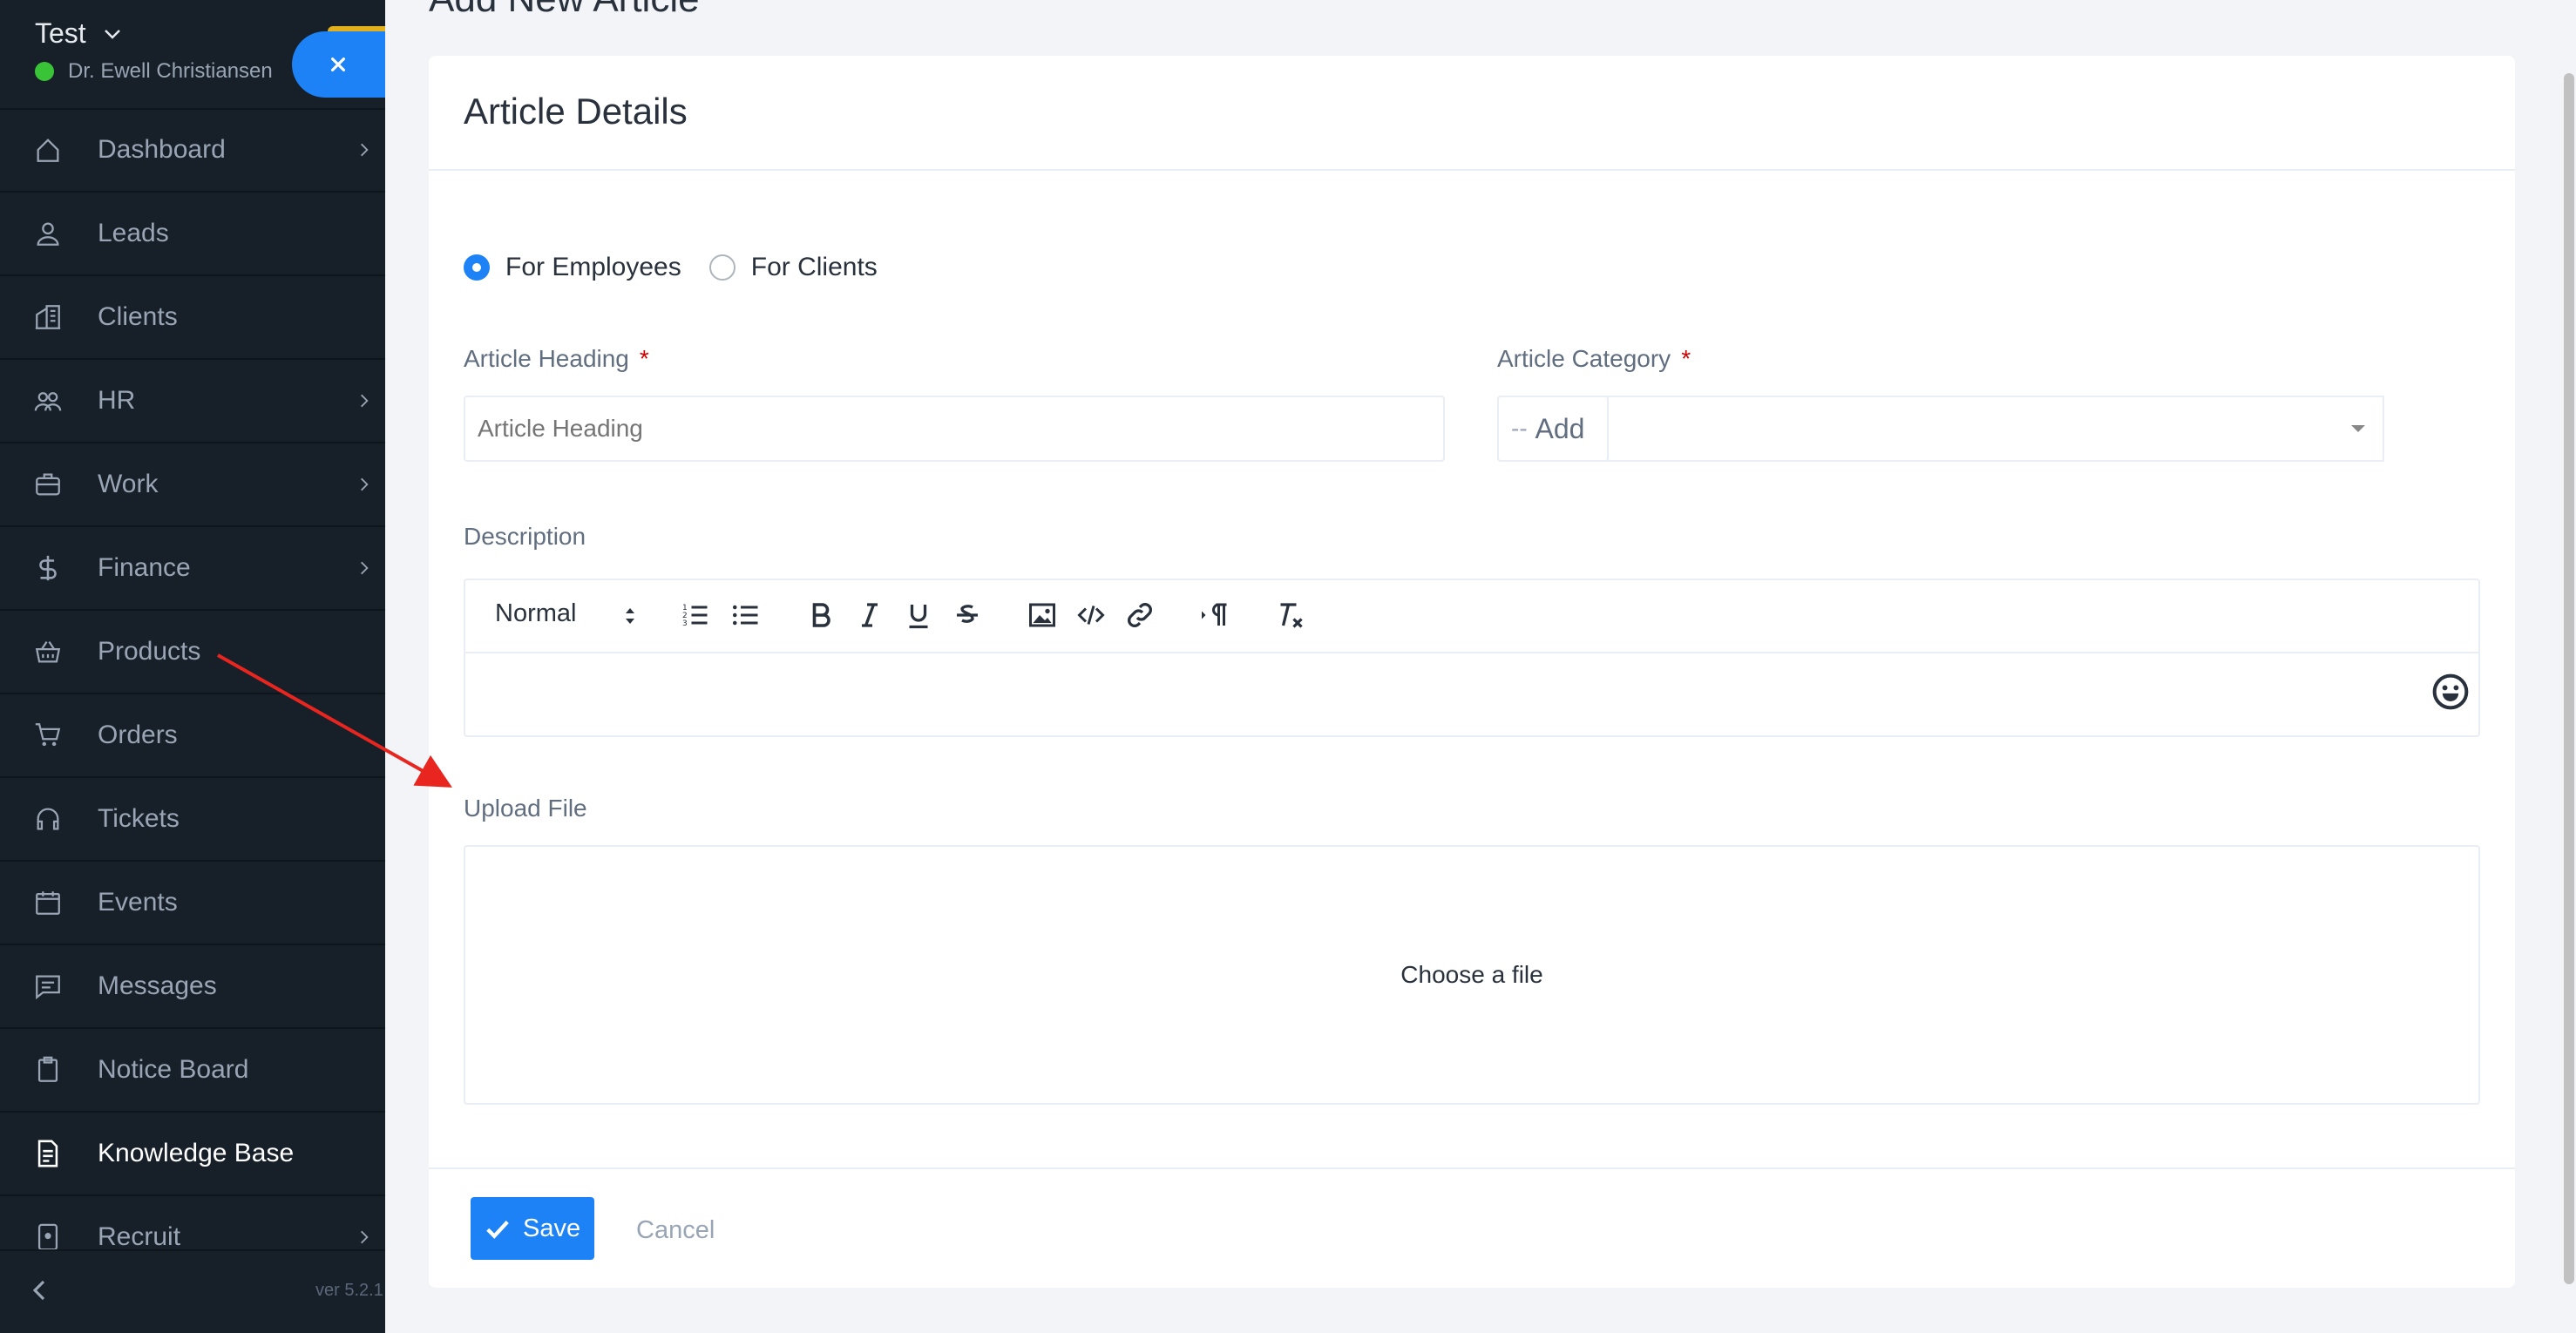 Image resolution: width=2576 pixels, height=1333 pixels. What do you see at coordinates (676, 1230) in the screenshot?
I see `cancel-link: Cancel` at bounding box center [676, 1230].